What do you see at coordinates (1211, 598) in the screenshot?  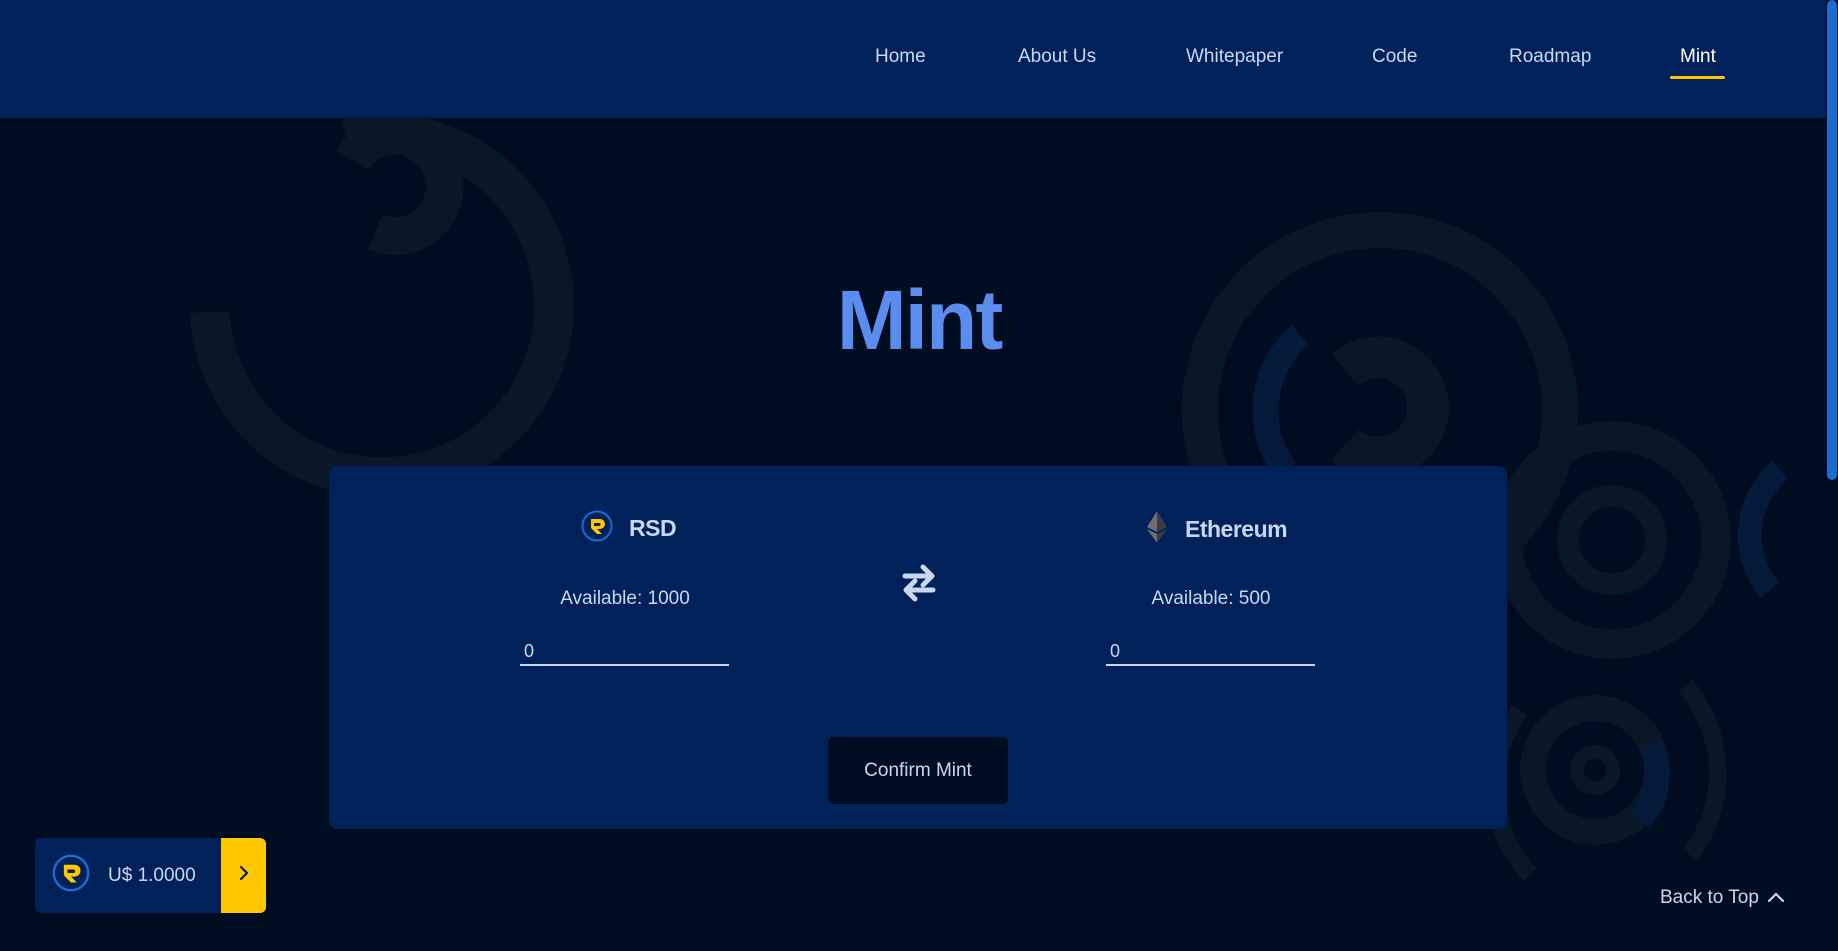 I see `to-available-balance: Available: 500` at bounding box center [1211, 598].